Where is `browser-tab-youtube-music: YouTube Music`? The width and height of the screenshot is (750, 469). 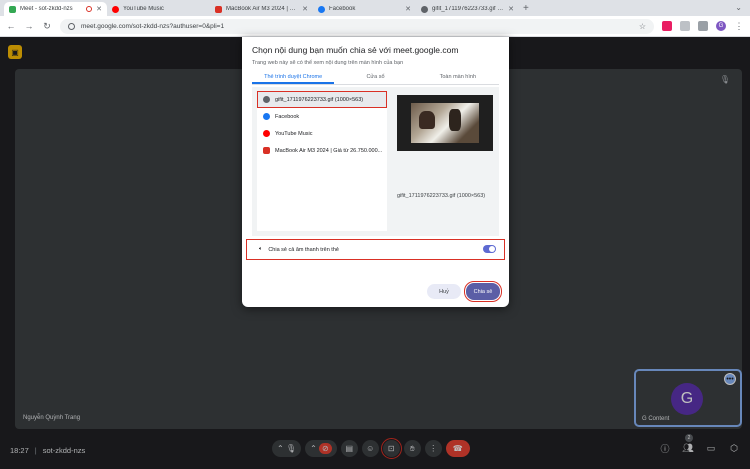 browser-tab-youtube-music: YouTube Music is located at coordinates (158, 9).